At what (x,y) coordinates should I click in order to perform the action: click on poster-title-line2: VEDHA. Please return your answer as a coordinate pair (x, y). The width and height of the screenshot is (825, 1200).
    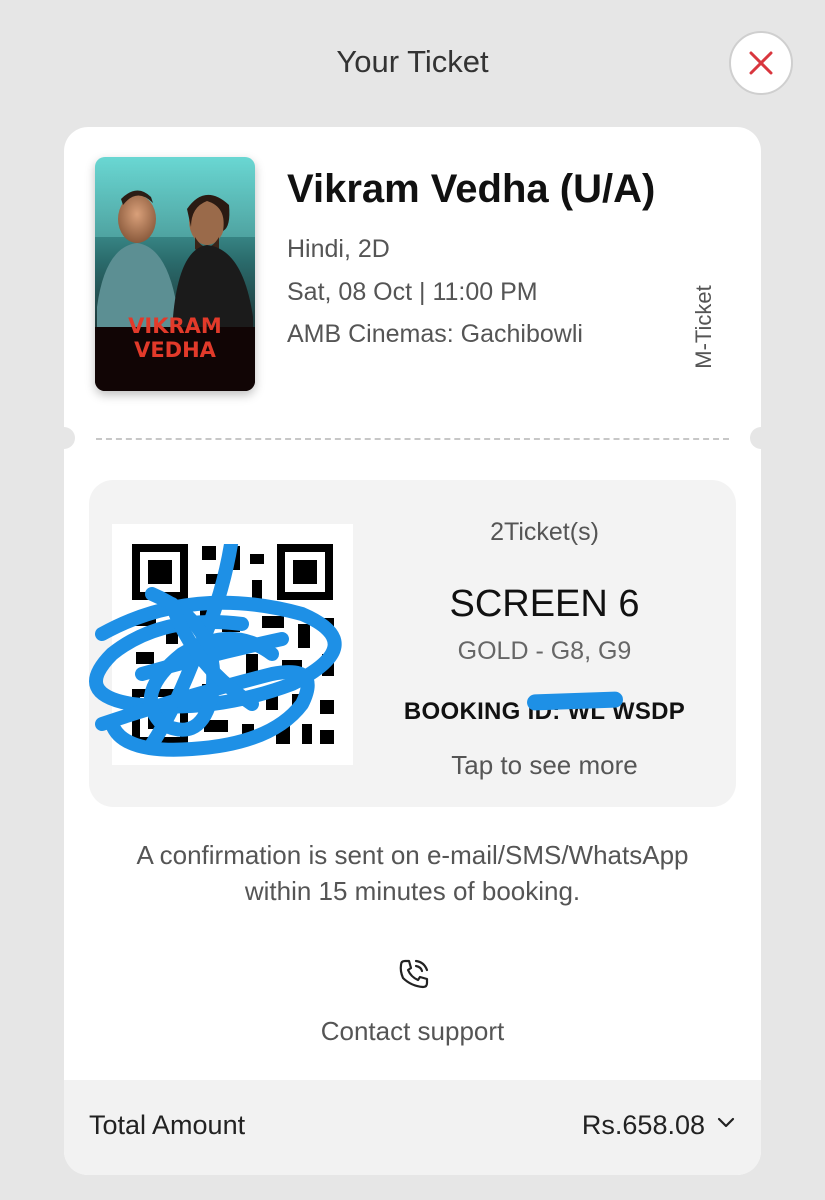
    Looking at the image, I should click on (175, 350).